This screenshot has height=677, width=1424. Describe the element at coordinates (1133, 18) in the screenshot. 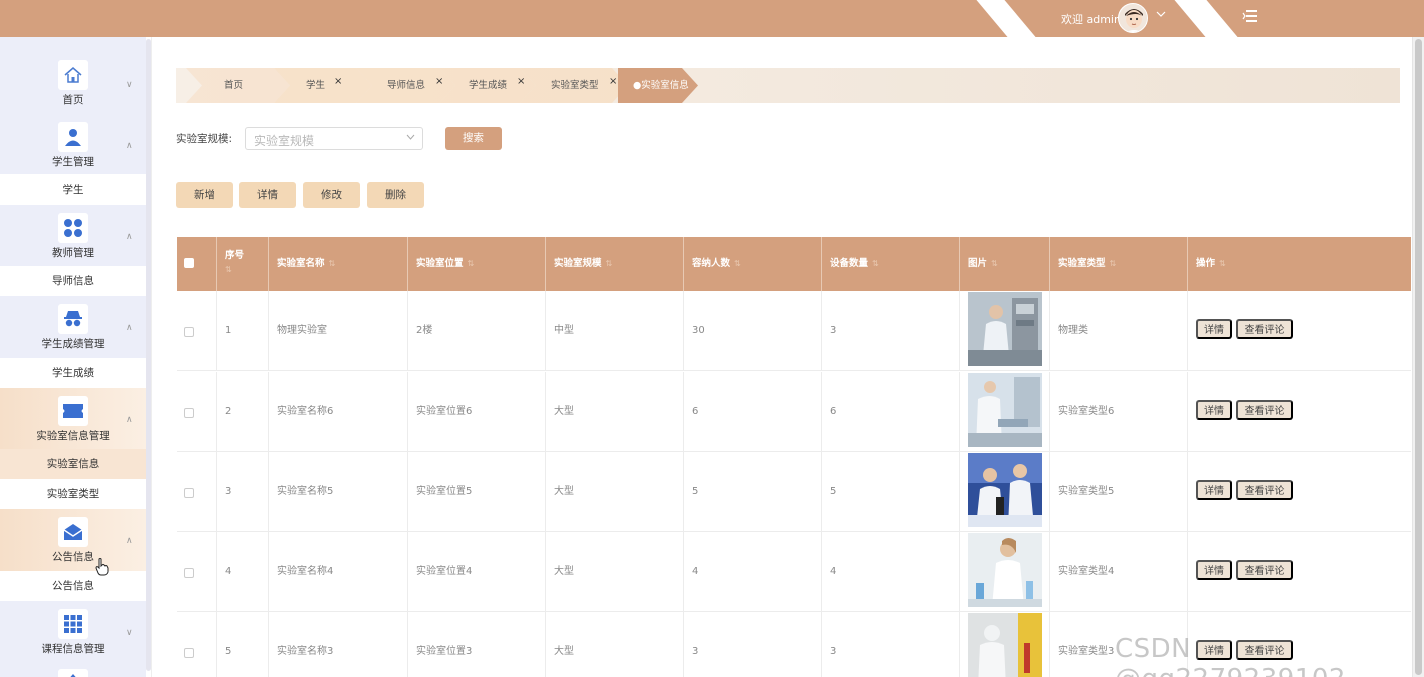

I see `user-avatar` at that location.